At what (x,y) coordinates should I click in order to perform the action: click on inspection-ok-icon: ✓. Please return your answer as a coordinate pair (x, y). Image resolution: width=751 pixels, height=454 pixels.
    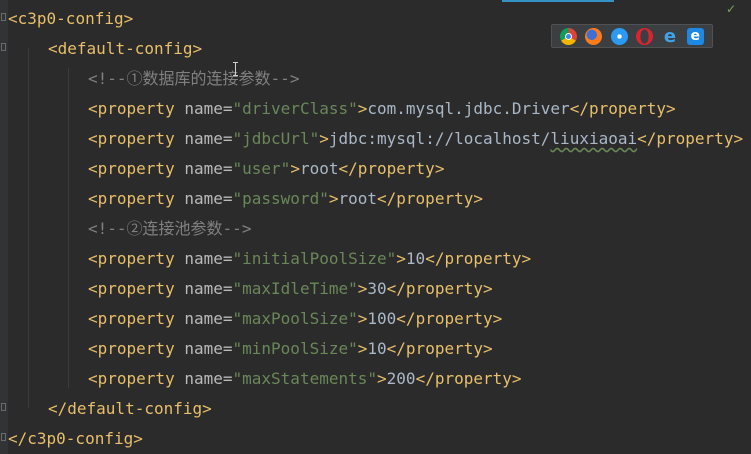
    Looking at the image, I should click on (731, 9).